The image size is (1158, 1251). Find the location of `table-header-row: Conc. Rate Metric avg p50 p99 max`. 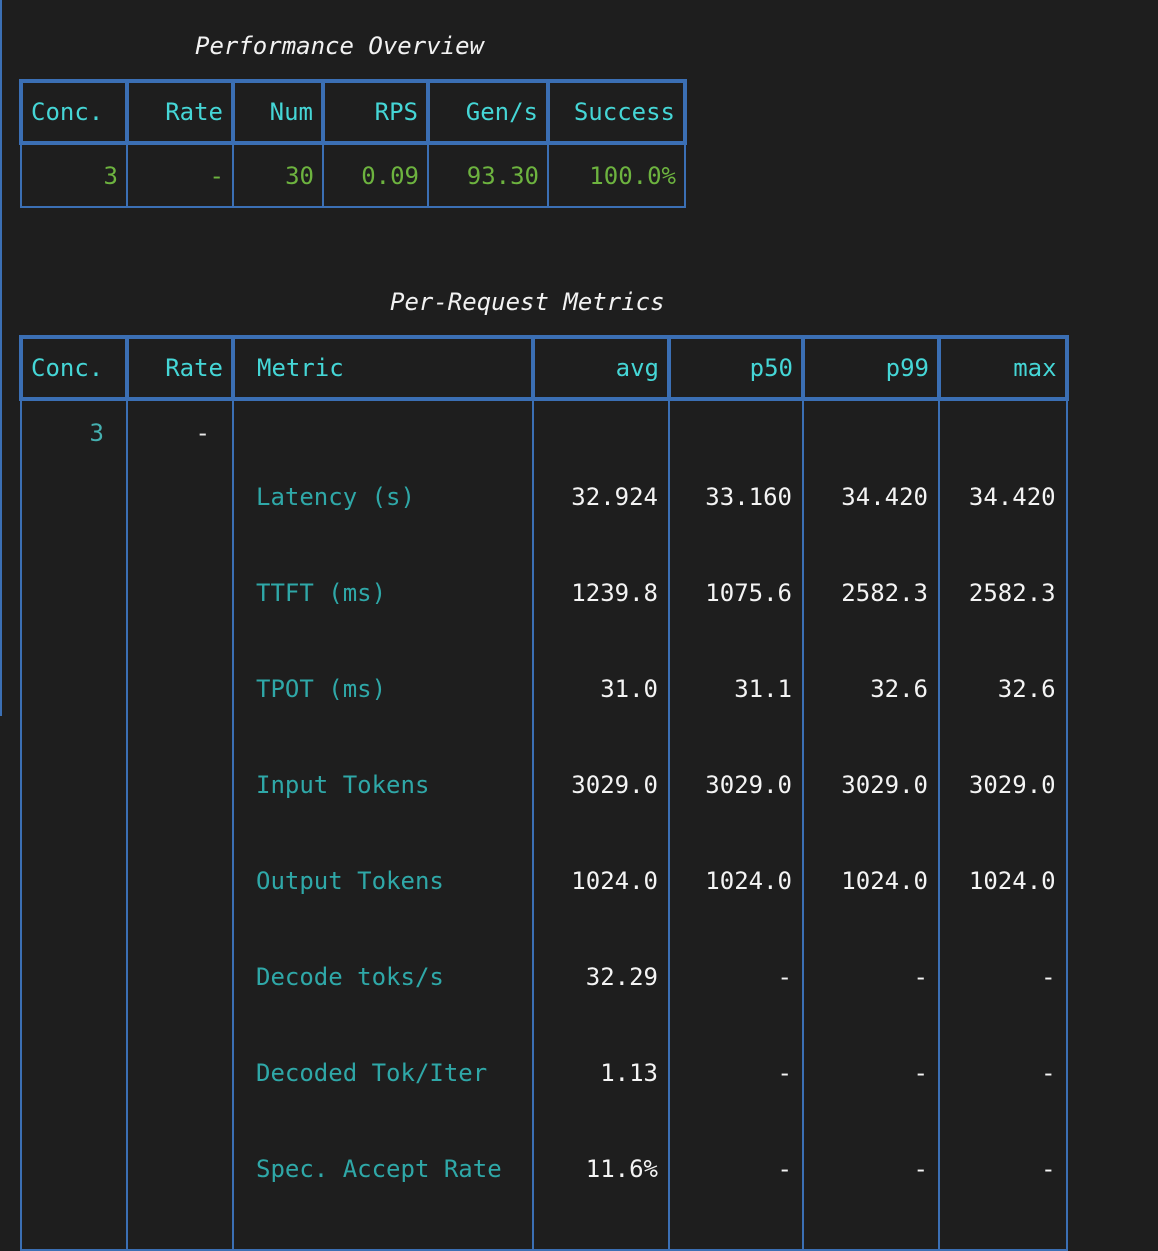

table-header-row: Conc. Rate Metric avg p50 p99 max is located at coordinates (544, 368).